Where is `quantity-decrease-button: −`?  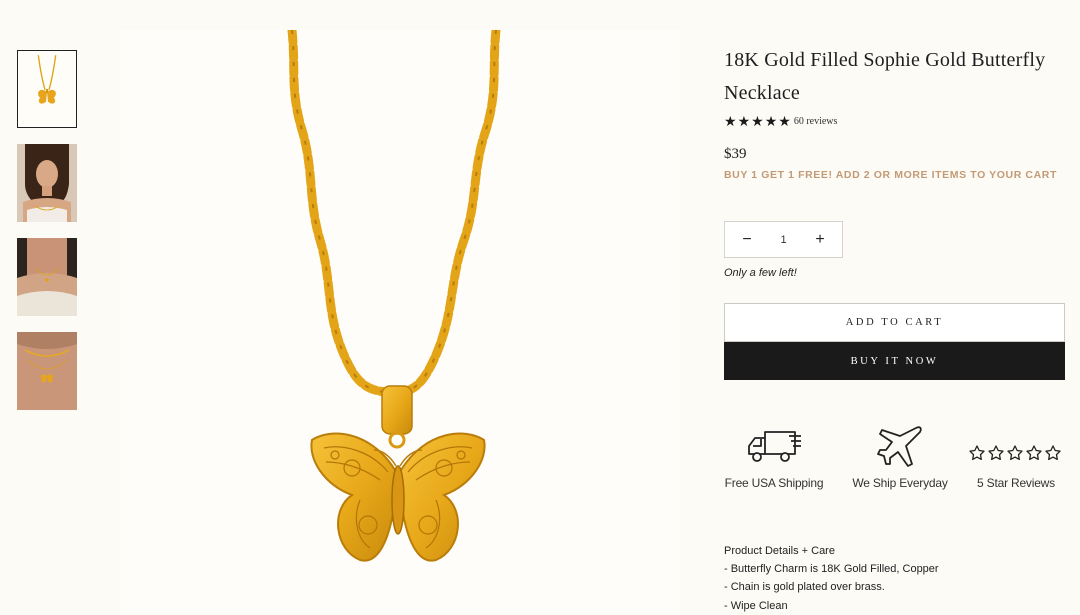
quantity-decrease-button: − is located at coordinates (747, 240).